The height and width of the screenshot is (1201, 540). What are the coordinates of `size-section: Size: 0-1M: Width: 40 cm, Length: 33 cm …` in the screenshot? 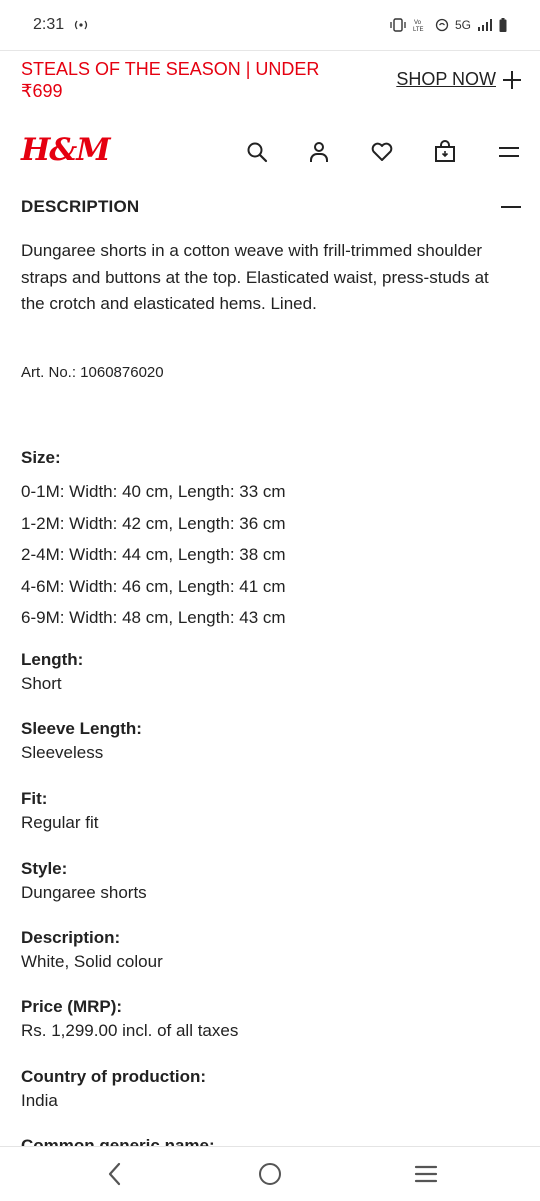 It's located at (261, 541).